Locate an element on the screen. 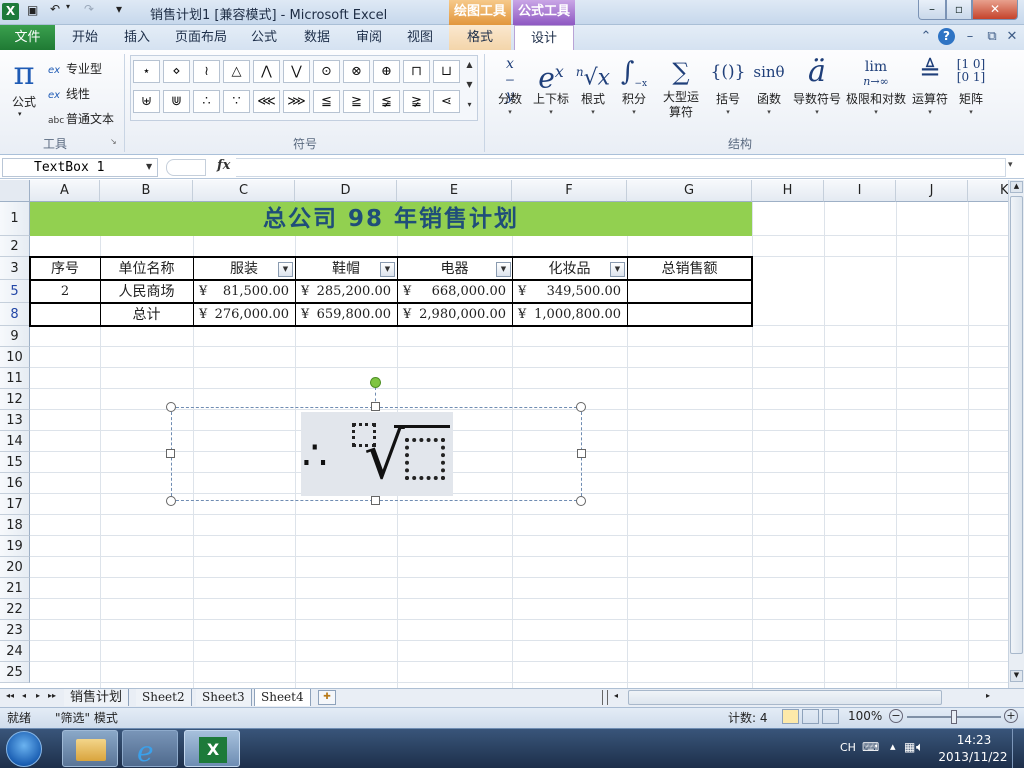 This screenshot has width=1024, height=768. clock-date: 2013/11/22 is located at coordinates (973, 757).